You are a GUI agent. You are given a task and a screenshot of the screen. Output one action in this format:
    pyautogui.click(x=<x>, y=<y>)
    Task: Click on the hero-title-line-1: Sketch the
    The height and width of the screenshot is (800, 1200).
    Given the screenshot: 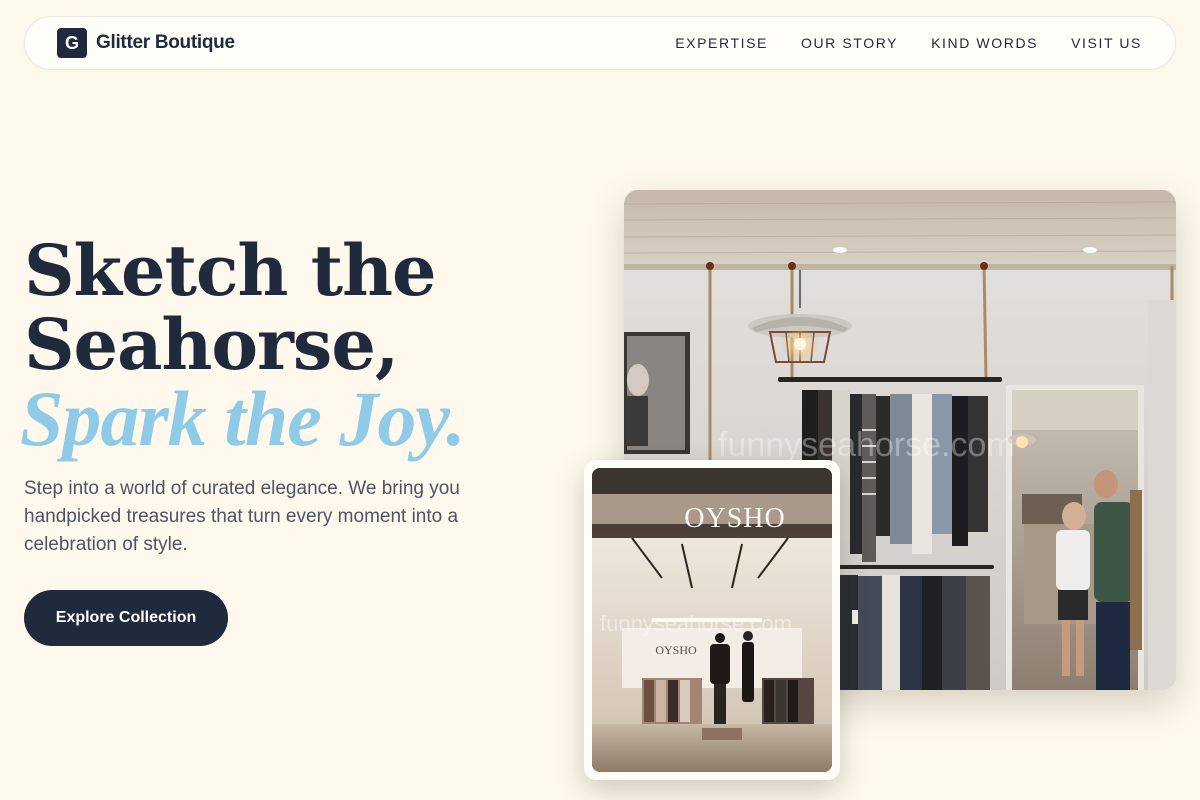 What is the action you would take?
    pyautogui.click(x=230, y=270)
    